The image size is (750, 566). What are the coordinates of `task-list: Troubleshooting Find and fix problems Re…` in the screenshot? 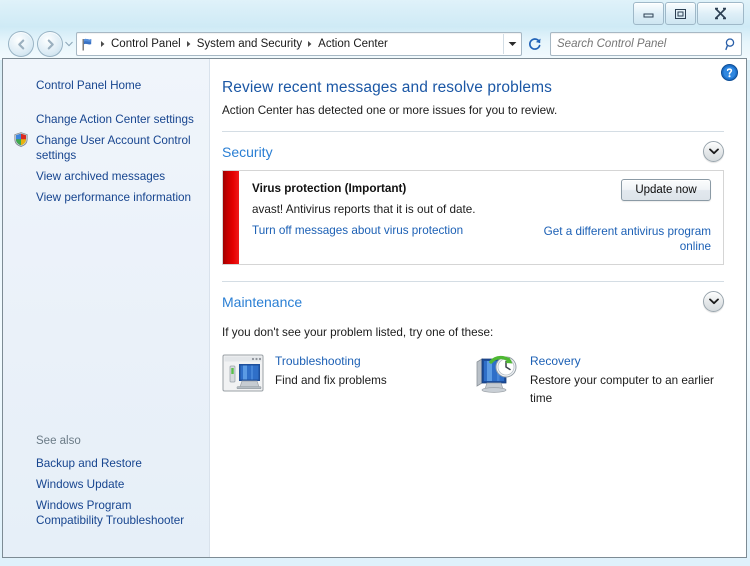 It's located at (473, 380).